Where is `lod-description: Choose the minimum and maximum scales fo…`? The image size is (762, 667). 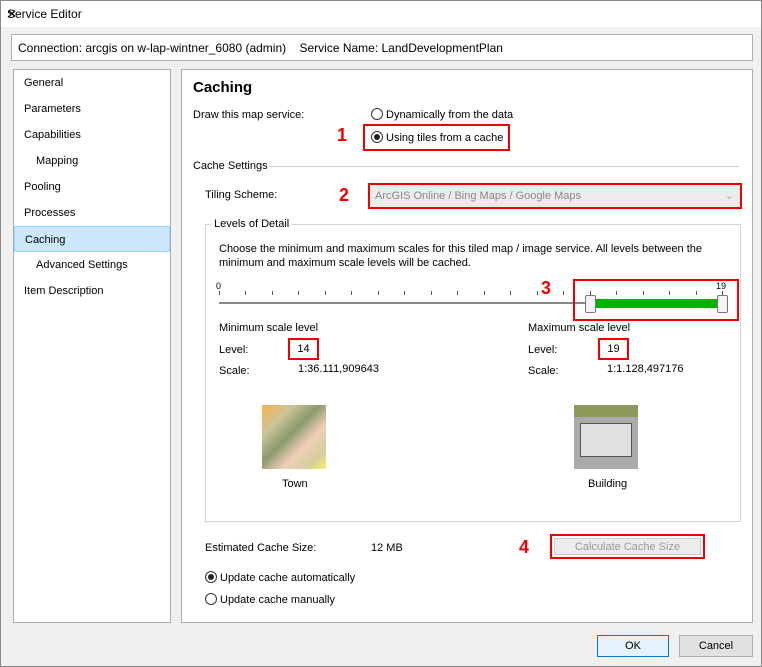 lod-description: Choose the minimum and maximum scales fo… is located at coordinates (460, 256).